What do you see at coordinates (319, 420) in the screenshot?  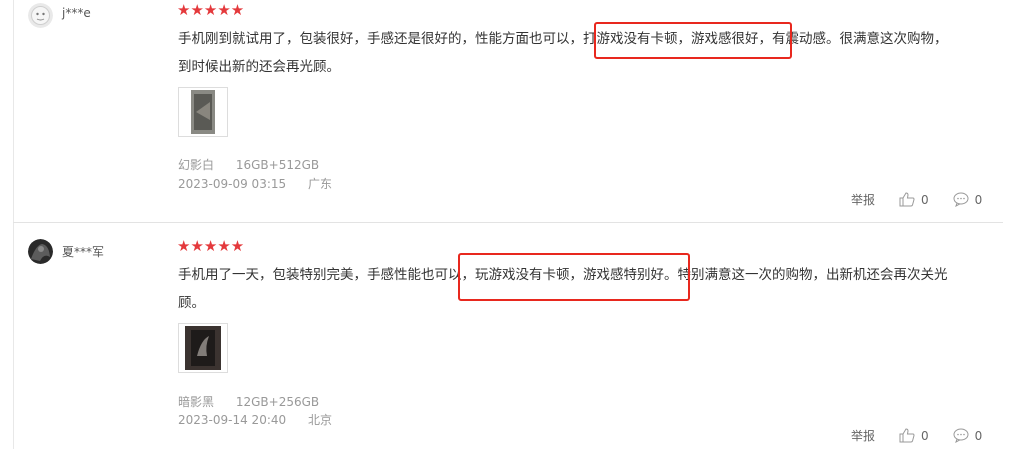 I see `review-location: 北京` at bounding box center [319, 420].